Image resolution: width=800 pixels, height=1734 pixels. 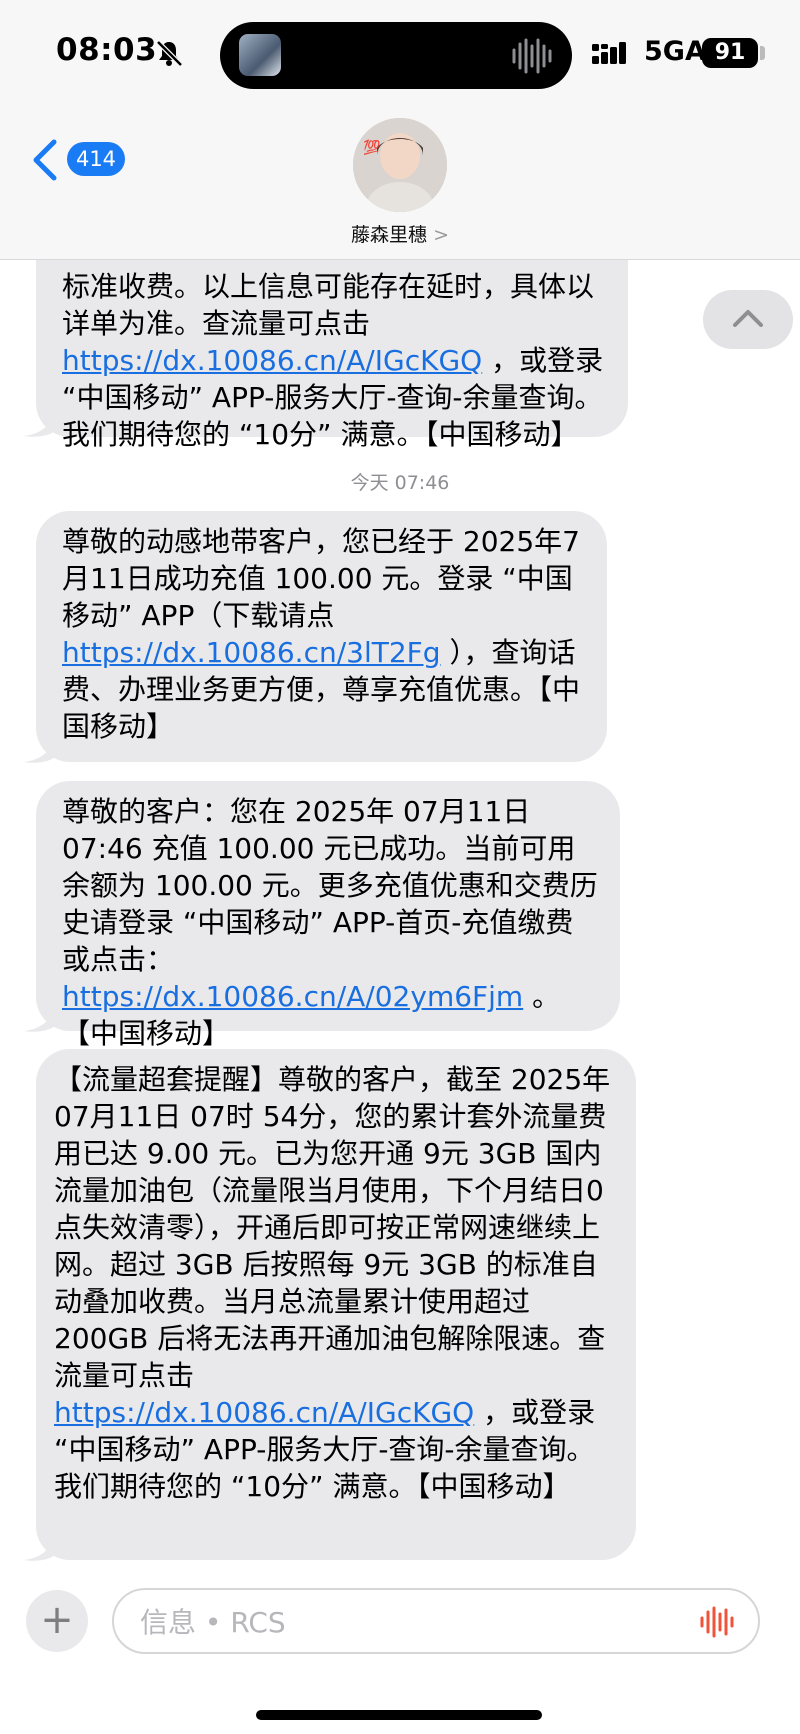 What do you see at coordinates (396, 55) in the screenshot?
I see `dynamic-island` at bounding box center [396, 55].